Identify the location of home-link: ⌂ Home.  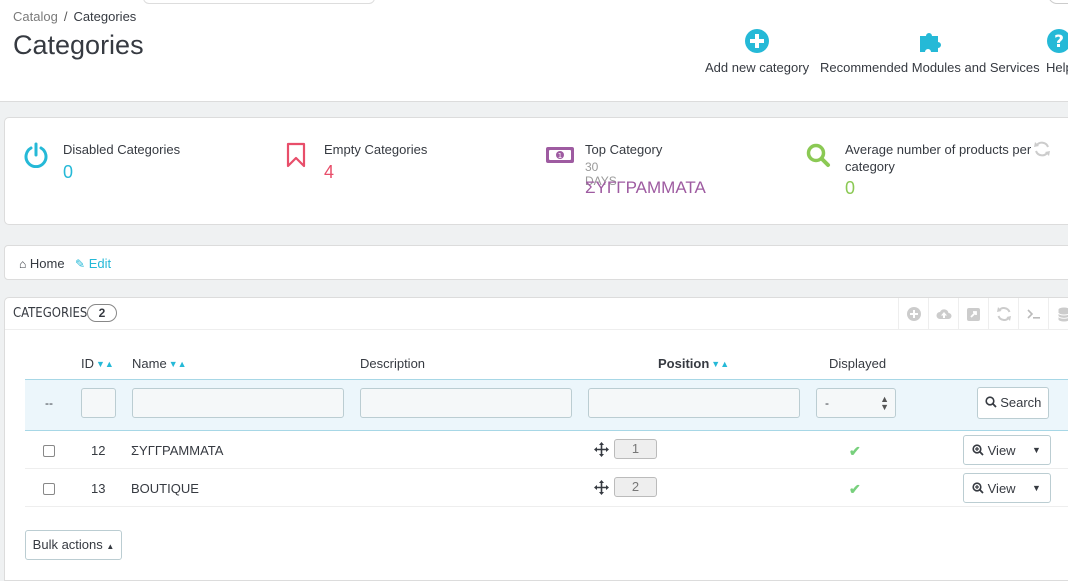
(42, 263).